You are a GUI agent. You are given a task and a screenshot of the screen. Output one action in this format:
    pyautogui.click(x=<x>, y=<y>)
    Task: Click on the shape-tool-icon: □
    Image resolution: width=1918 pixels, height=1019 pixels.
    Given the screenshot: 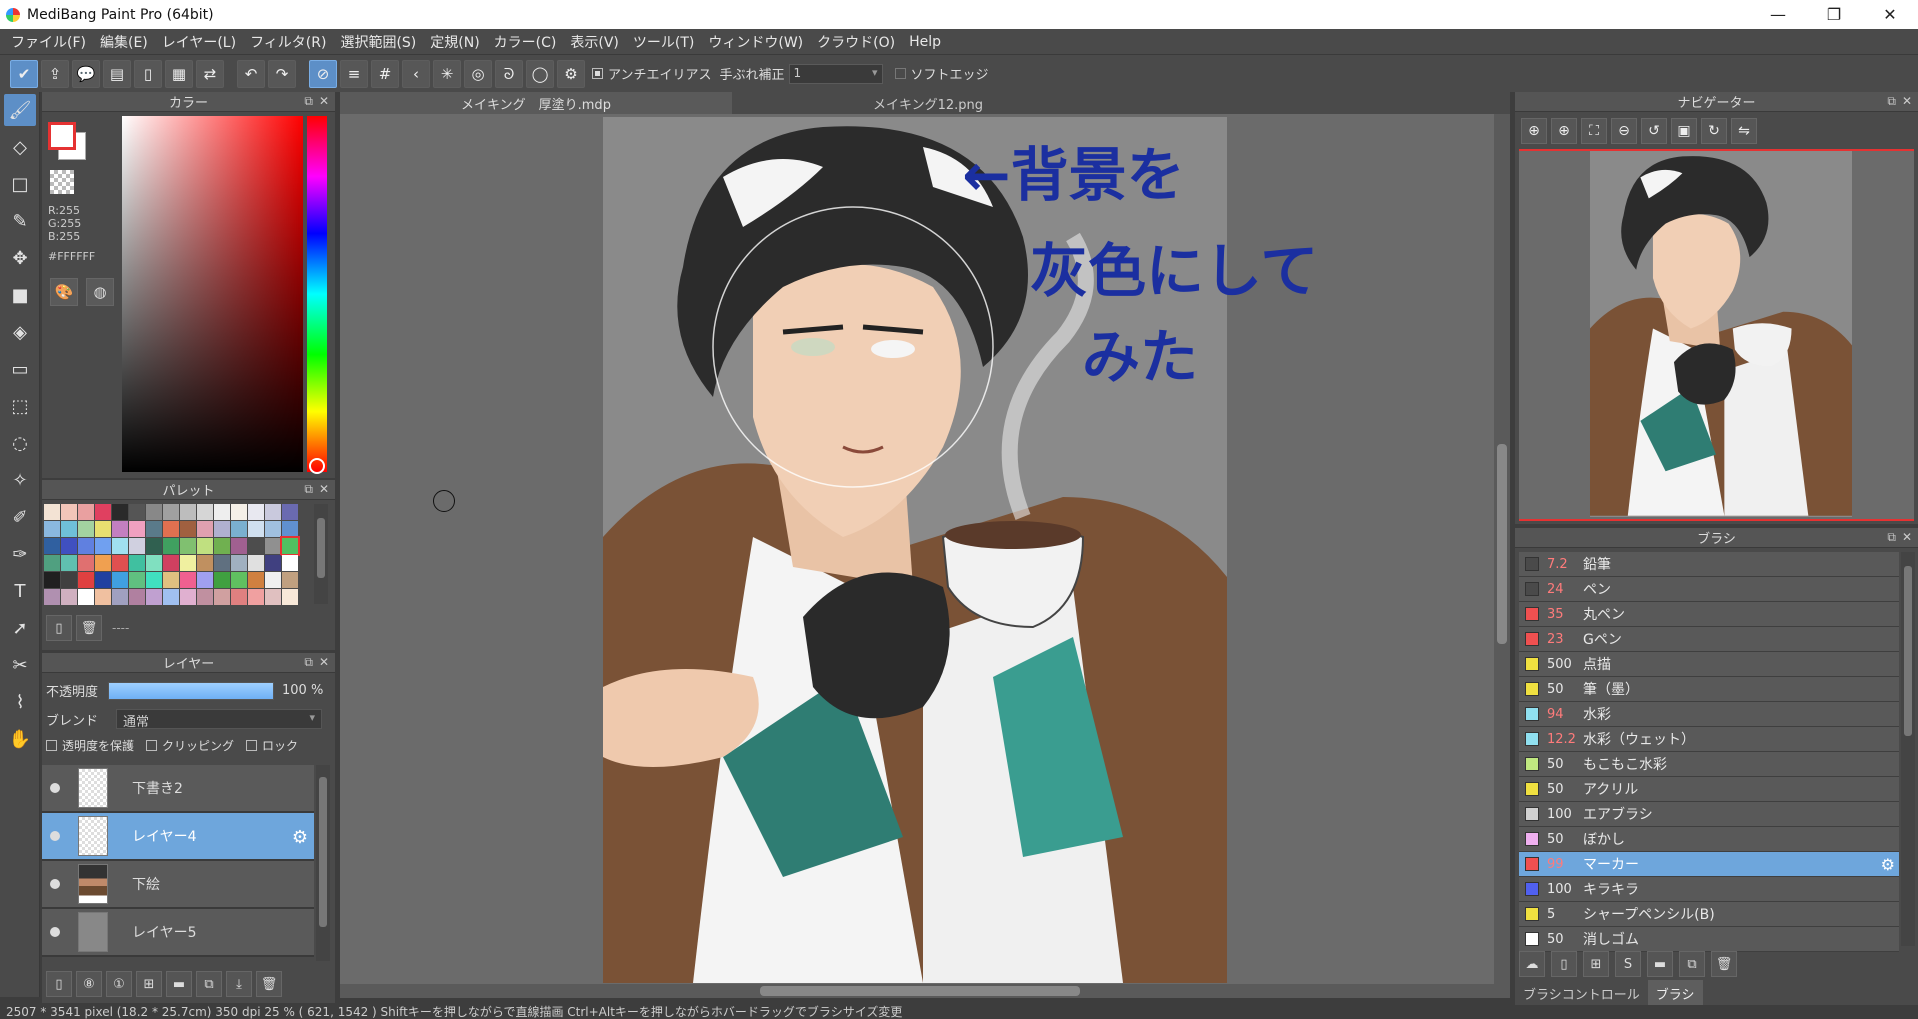 What is the action you would take?
    pyautogui.click(x=20, y=184)
    